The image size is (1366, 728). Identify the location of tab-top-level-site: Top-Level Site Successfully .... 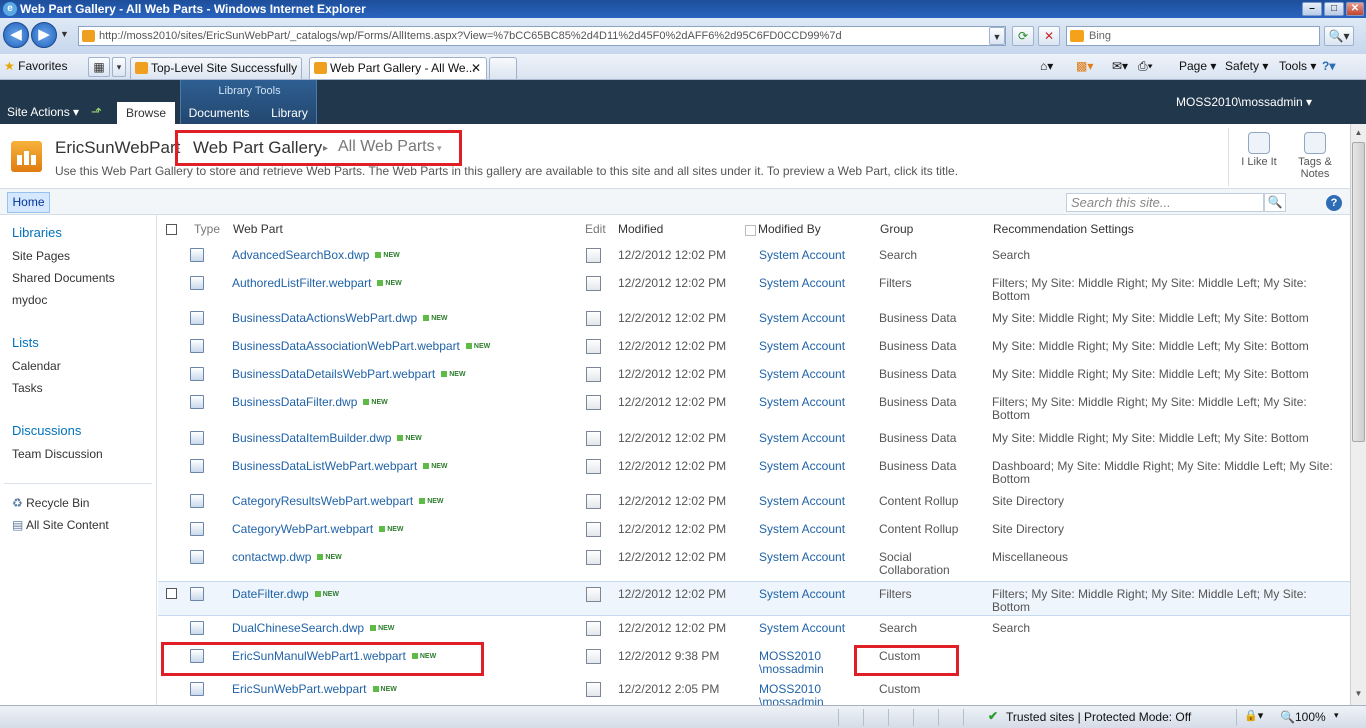
(216, 68).